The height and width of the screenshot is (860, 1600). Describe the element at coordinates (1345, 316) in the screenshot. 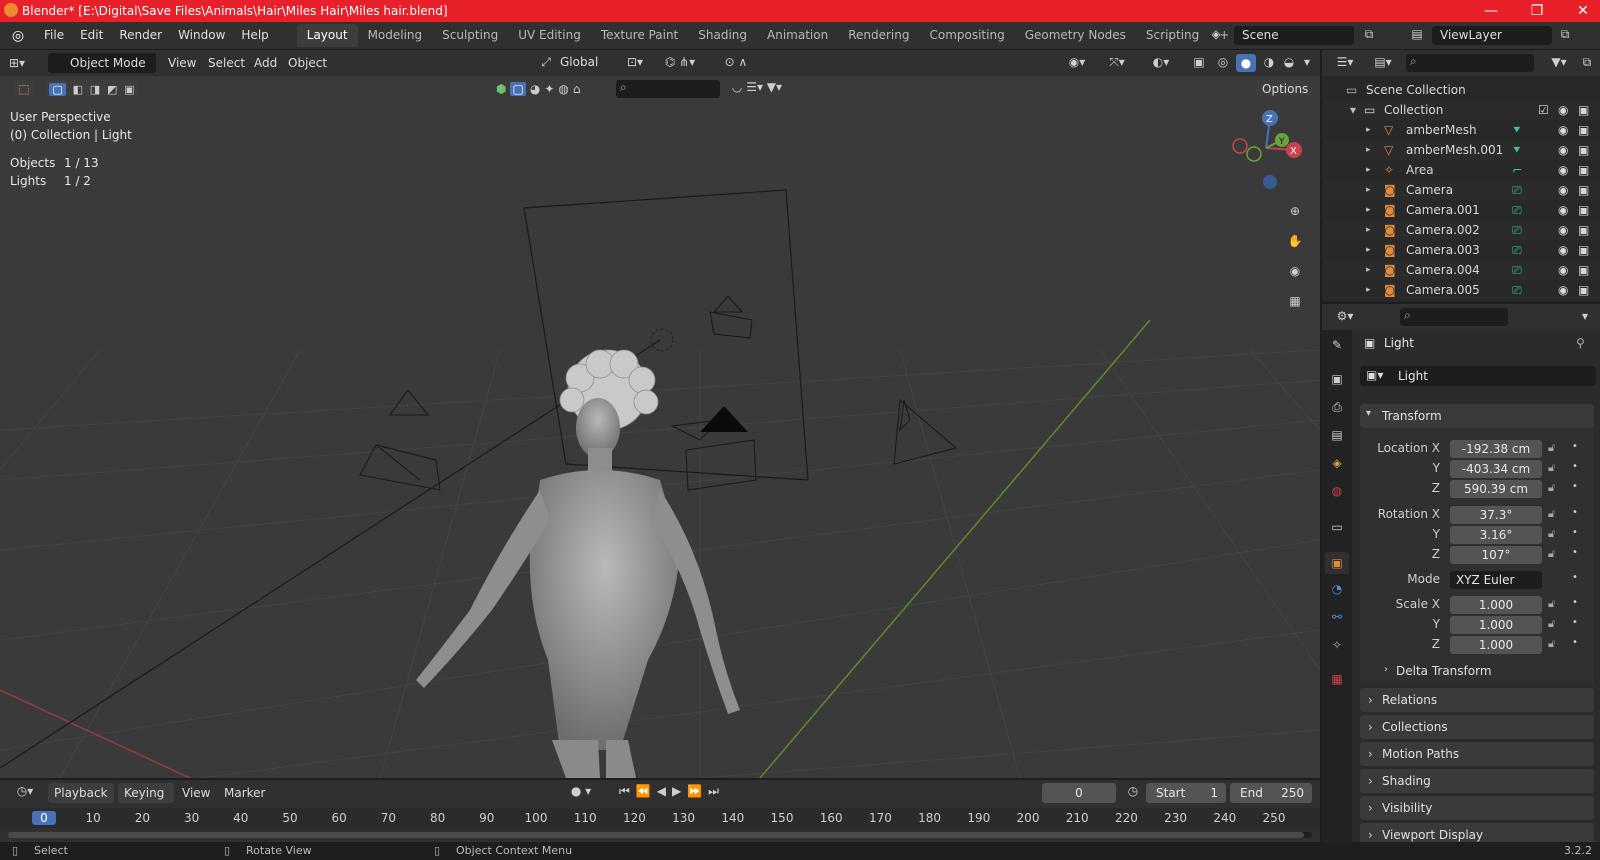

I see `properties-editor-icon: ⚙▾` at that location.